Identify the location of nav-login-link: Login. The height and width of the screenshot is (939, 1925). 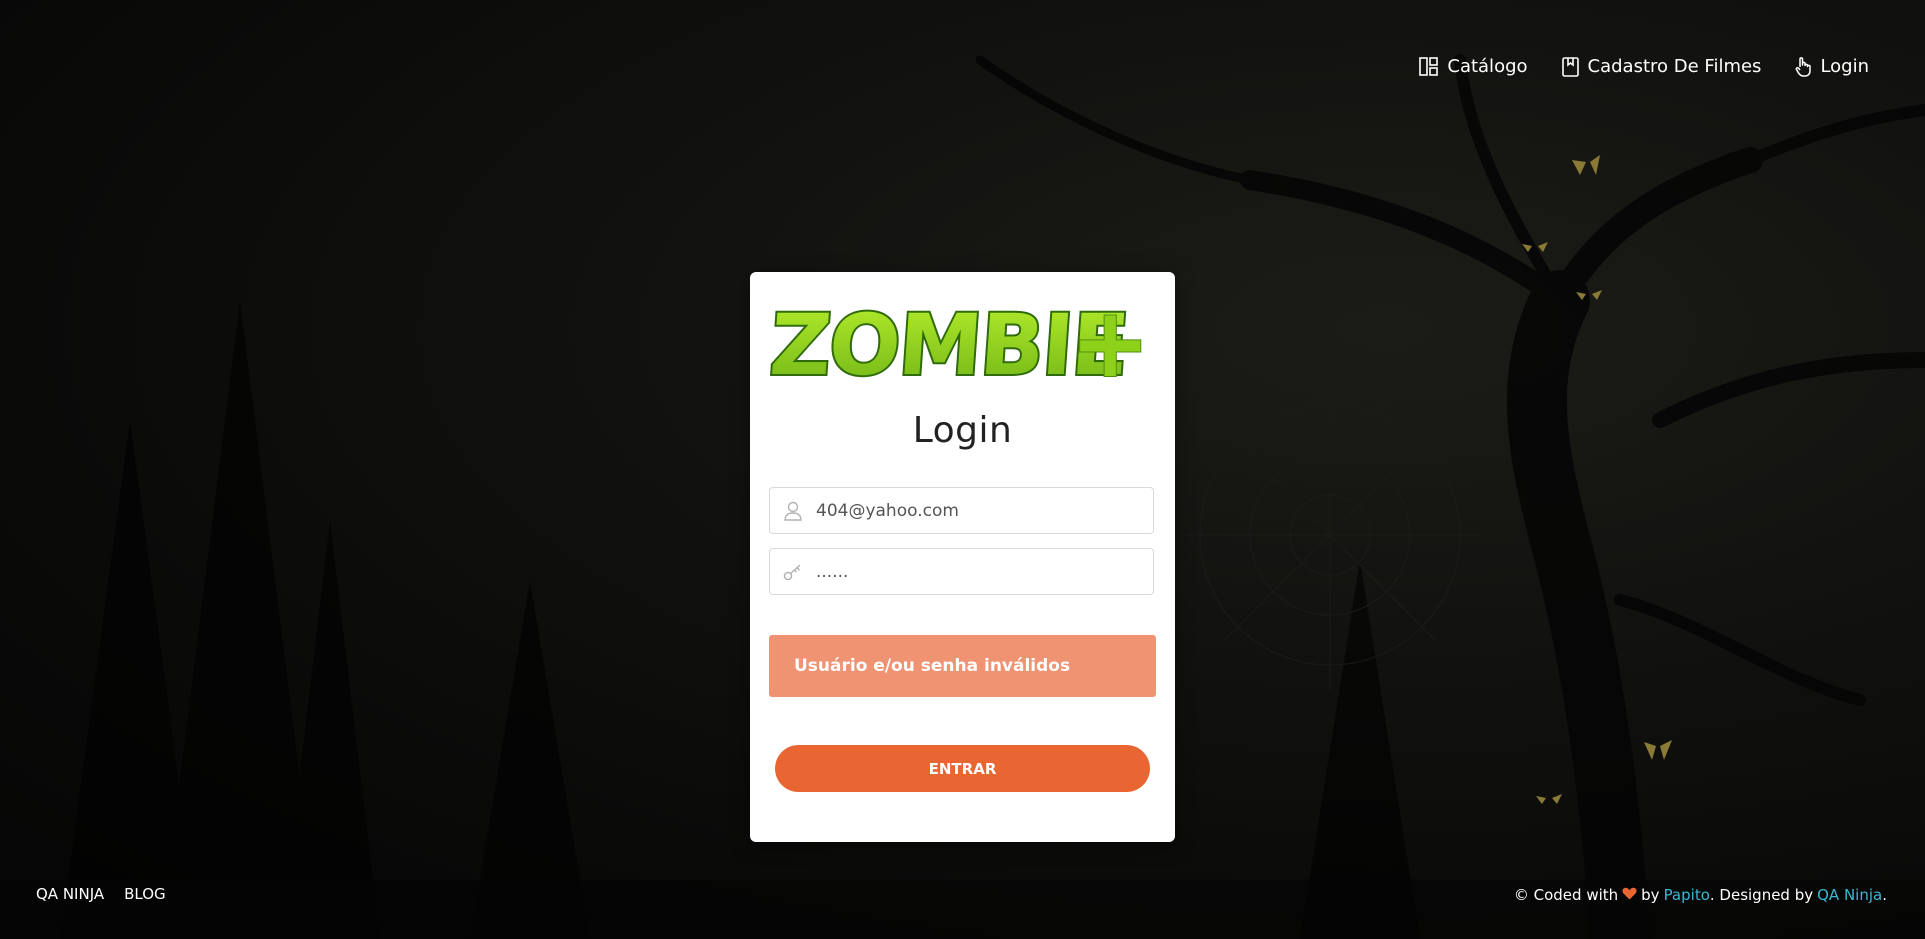
(1832, 66).